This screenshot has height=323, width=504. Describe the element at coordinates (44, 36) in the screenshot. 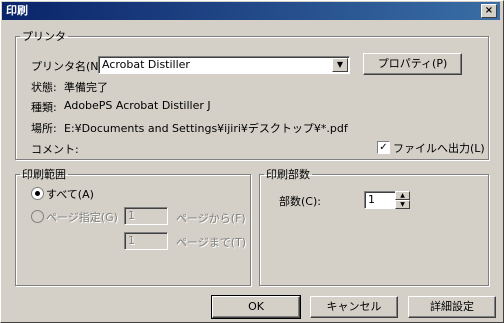

I see `printer-group-label: プリンタ` at that location.